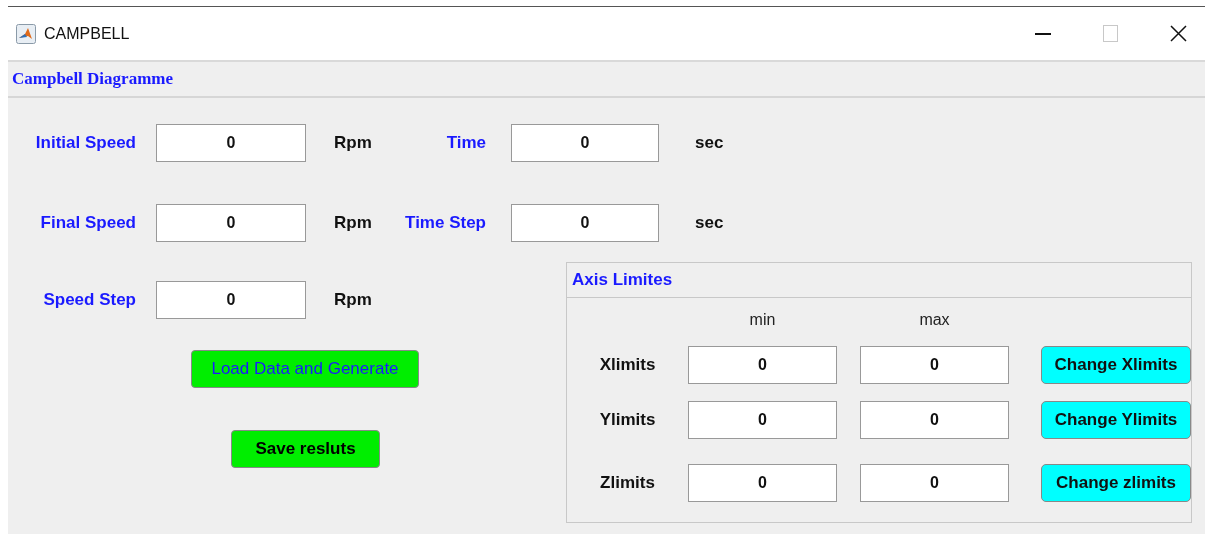 This screenshot has height=535, width=1205. Describe the element at coordinates (762, 320) in the screenshot. I see `column-header: min` at that location.